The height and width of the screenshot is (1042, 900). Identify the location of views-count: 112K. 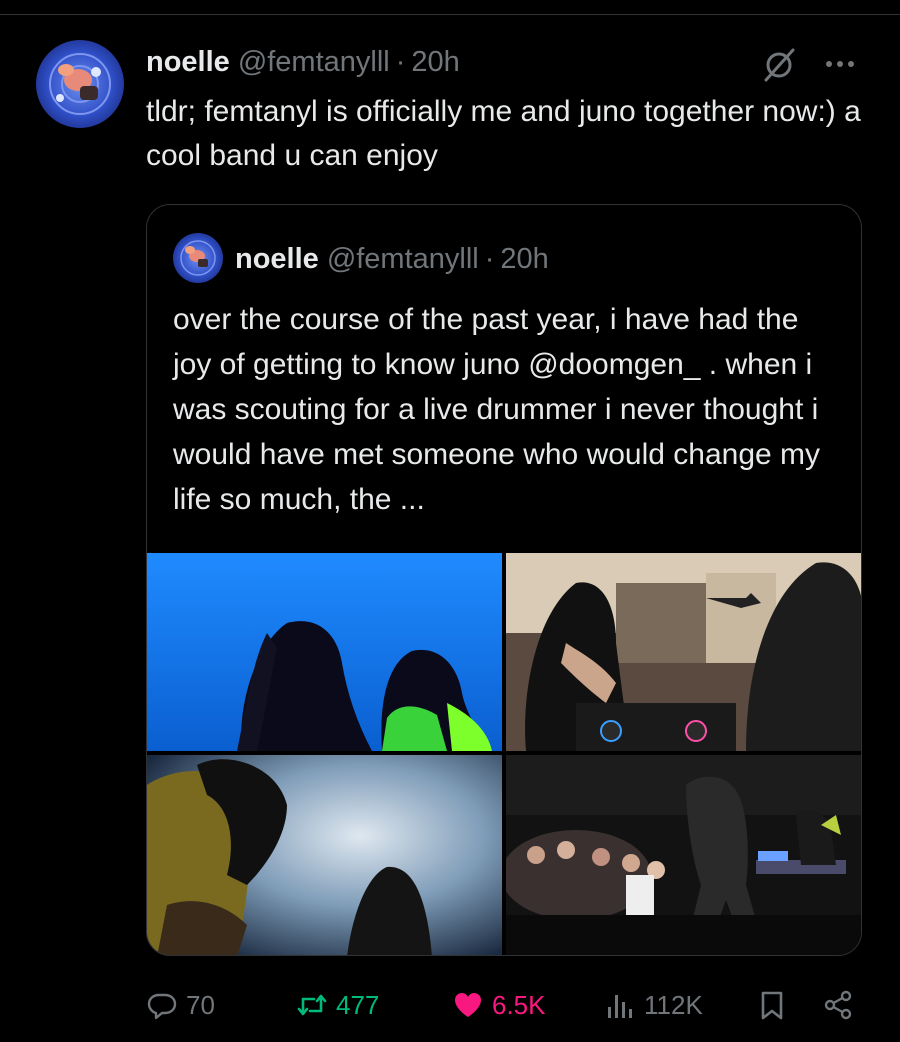
(673, 1004).